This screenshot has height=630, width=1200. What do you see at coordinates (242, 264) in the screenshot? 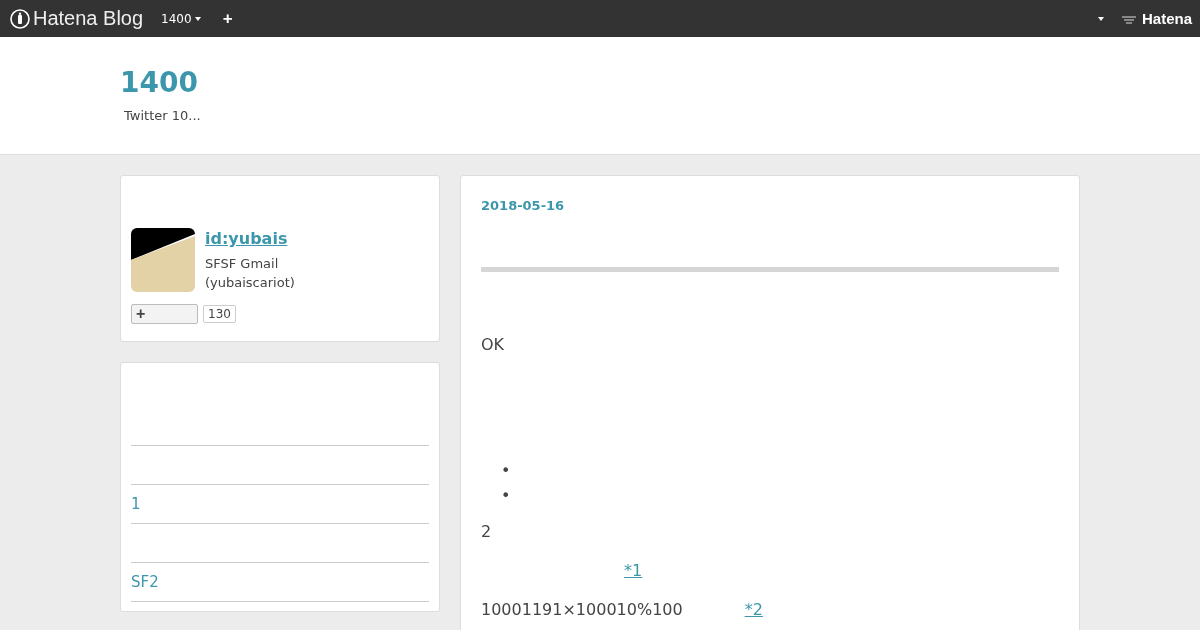
I see `profile-description: SFSF Gmail` at bounding box center [242, 264].